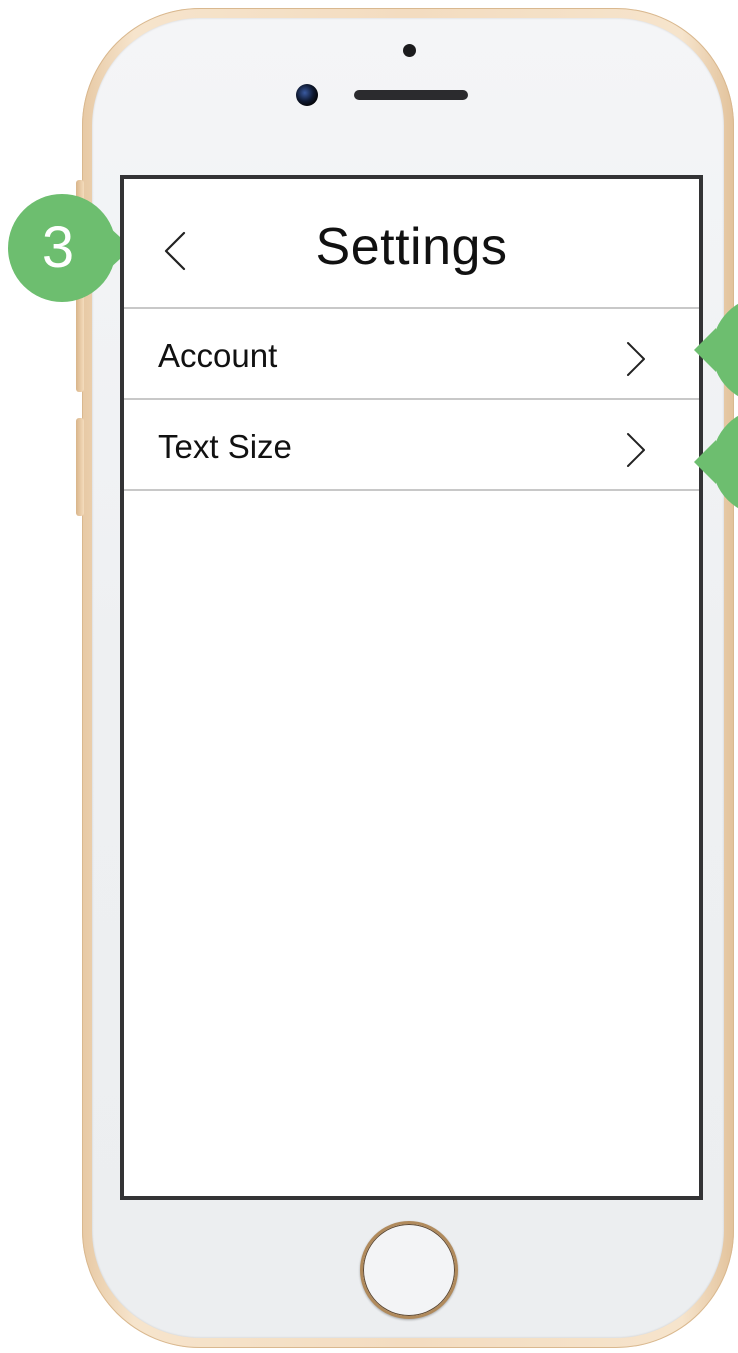 This screenshot has height=1353, width=738. I want to click on sensor-dot, so click(409, 50).